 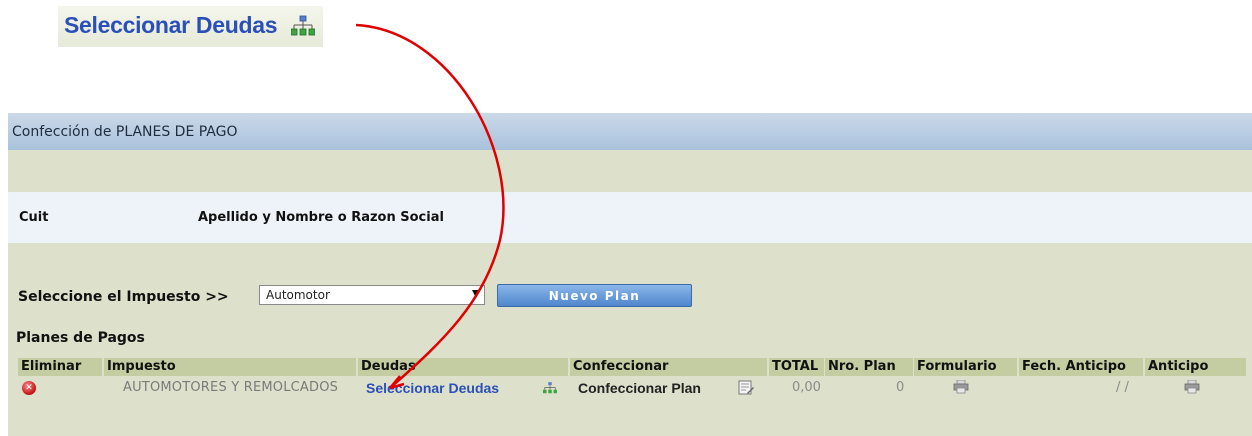 What do you see at coordinates (432, 388) in the screenshot?
I see `select-debts-link: Seleccionar Deudas` at bounding box center [432, 388].